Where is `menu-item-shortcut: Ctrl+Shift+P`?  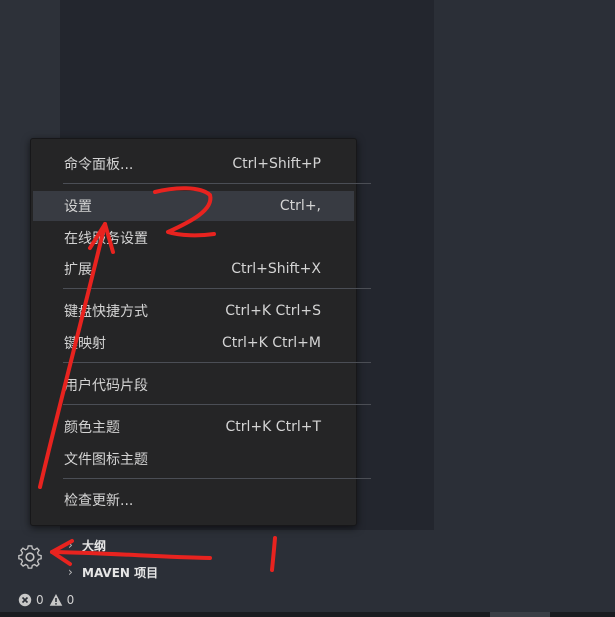
menu-item-shortcut: Ctrl+Shift+P is located at coordinates (276, 164).